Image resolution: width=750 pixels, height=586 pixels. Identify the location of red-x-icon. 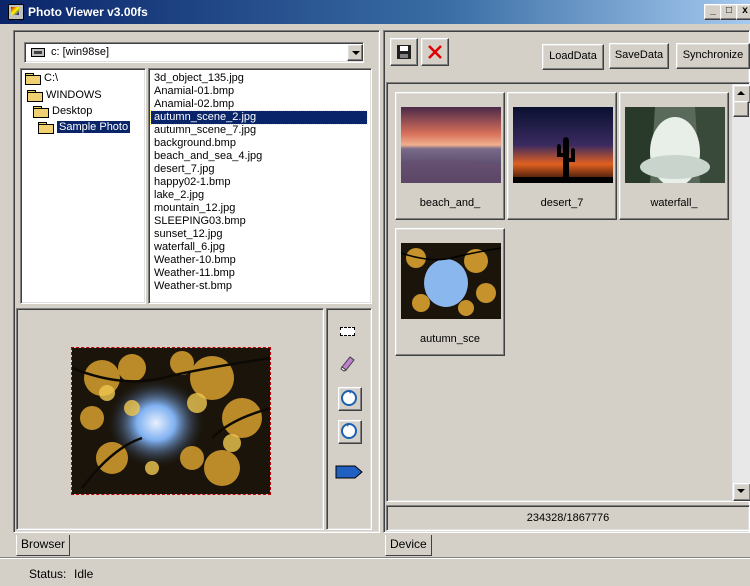
(435, 52).